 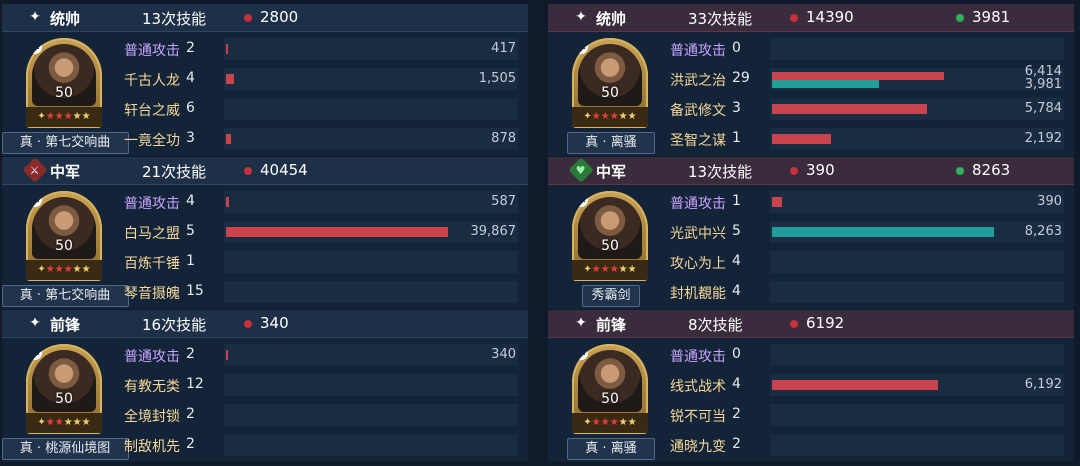 What do you see at coordinates (866, 415) in the screenshot?
I see `skill-row: 锐不可当 2` at bounding box center [866, 415].